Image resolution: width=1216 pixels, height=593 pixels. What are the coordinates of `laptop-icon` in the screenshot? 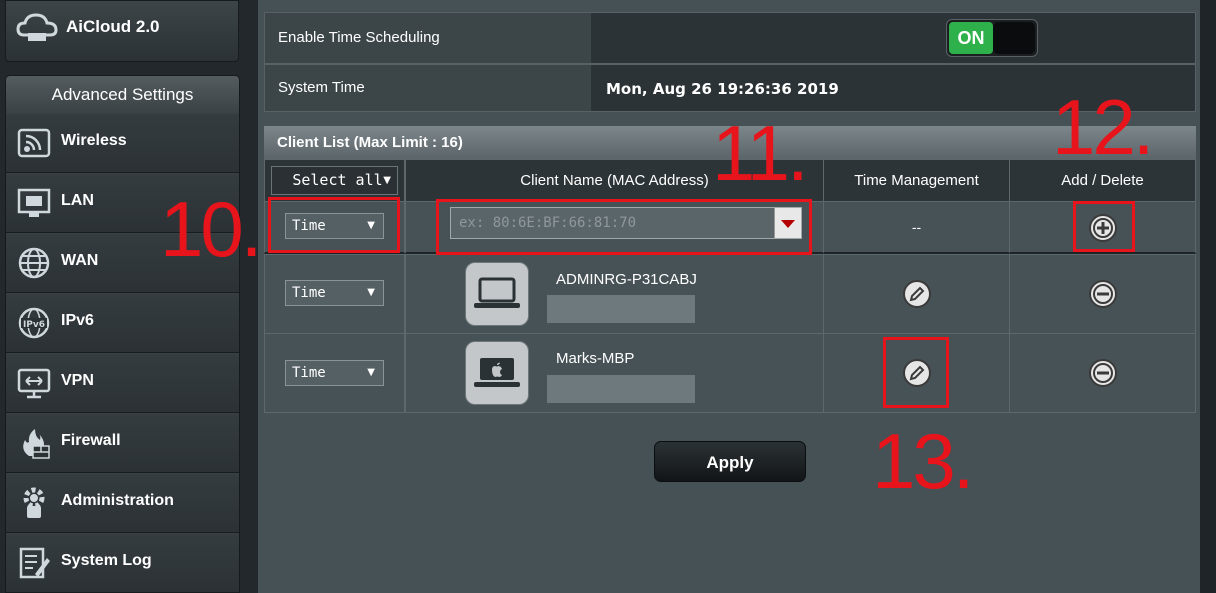 It's located at (497, 294).